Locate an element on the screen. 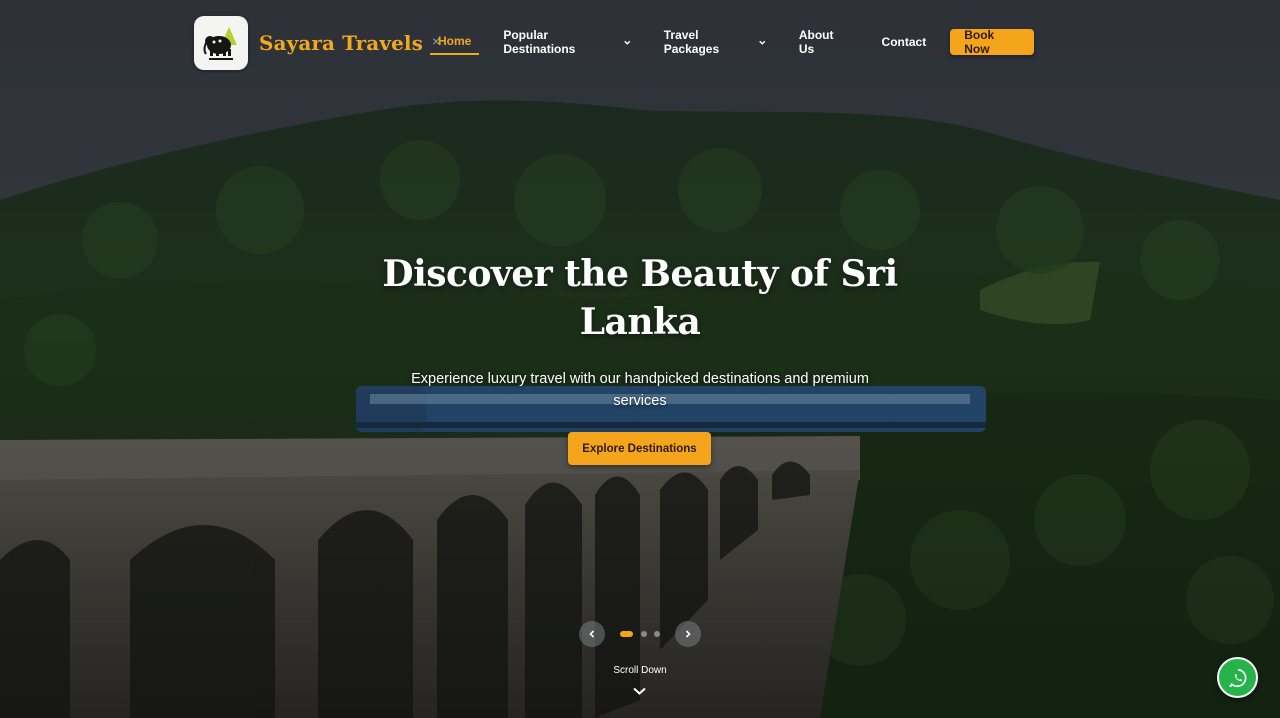 This screenshot has width=1280, height=718. scroll-down-label: Scroll Down is located at coordinates (640, 670).